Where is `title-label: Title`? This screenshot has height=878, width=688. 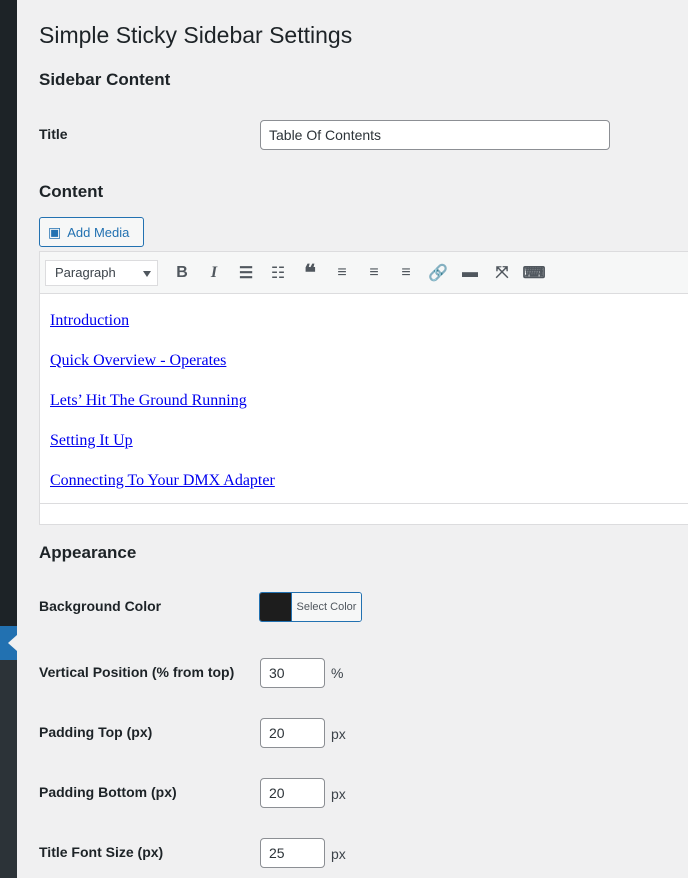 title-label: Title is located at coordinates (53, 134).